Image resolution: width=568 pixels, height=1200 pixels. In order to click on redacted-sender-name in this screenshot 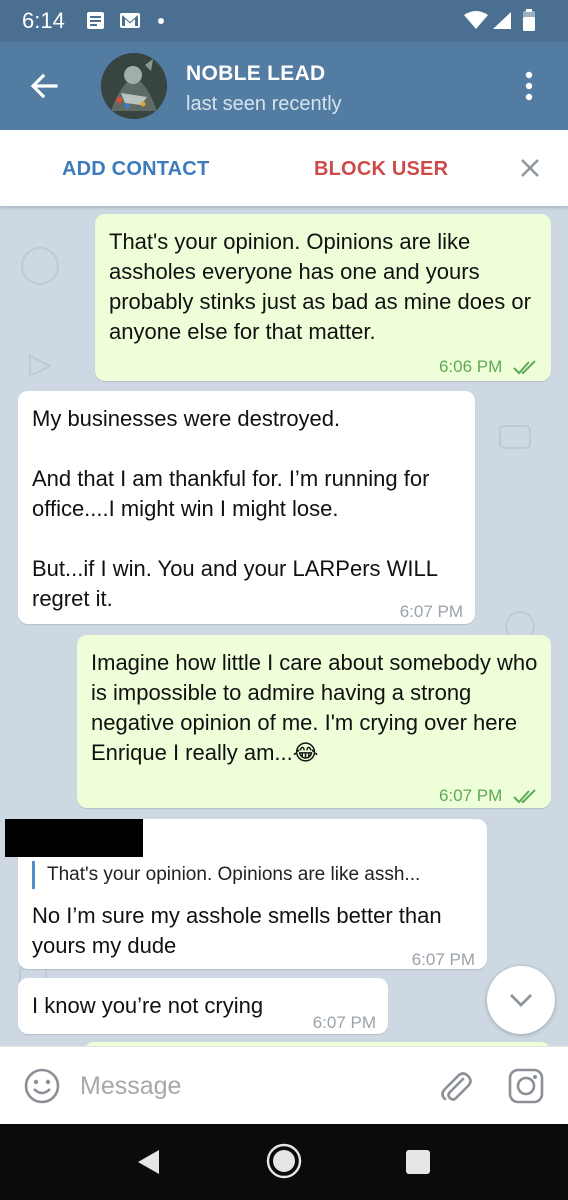, I will do `click(74, 838)`.